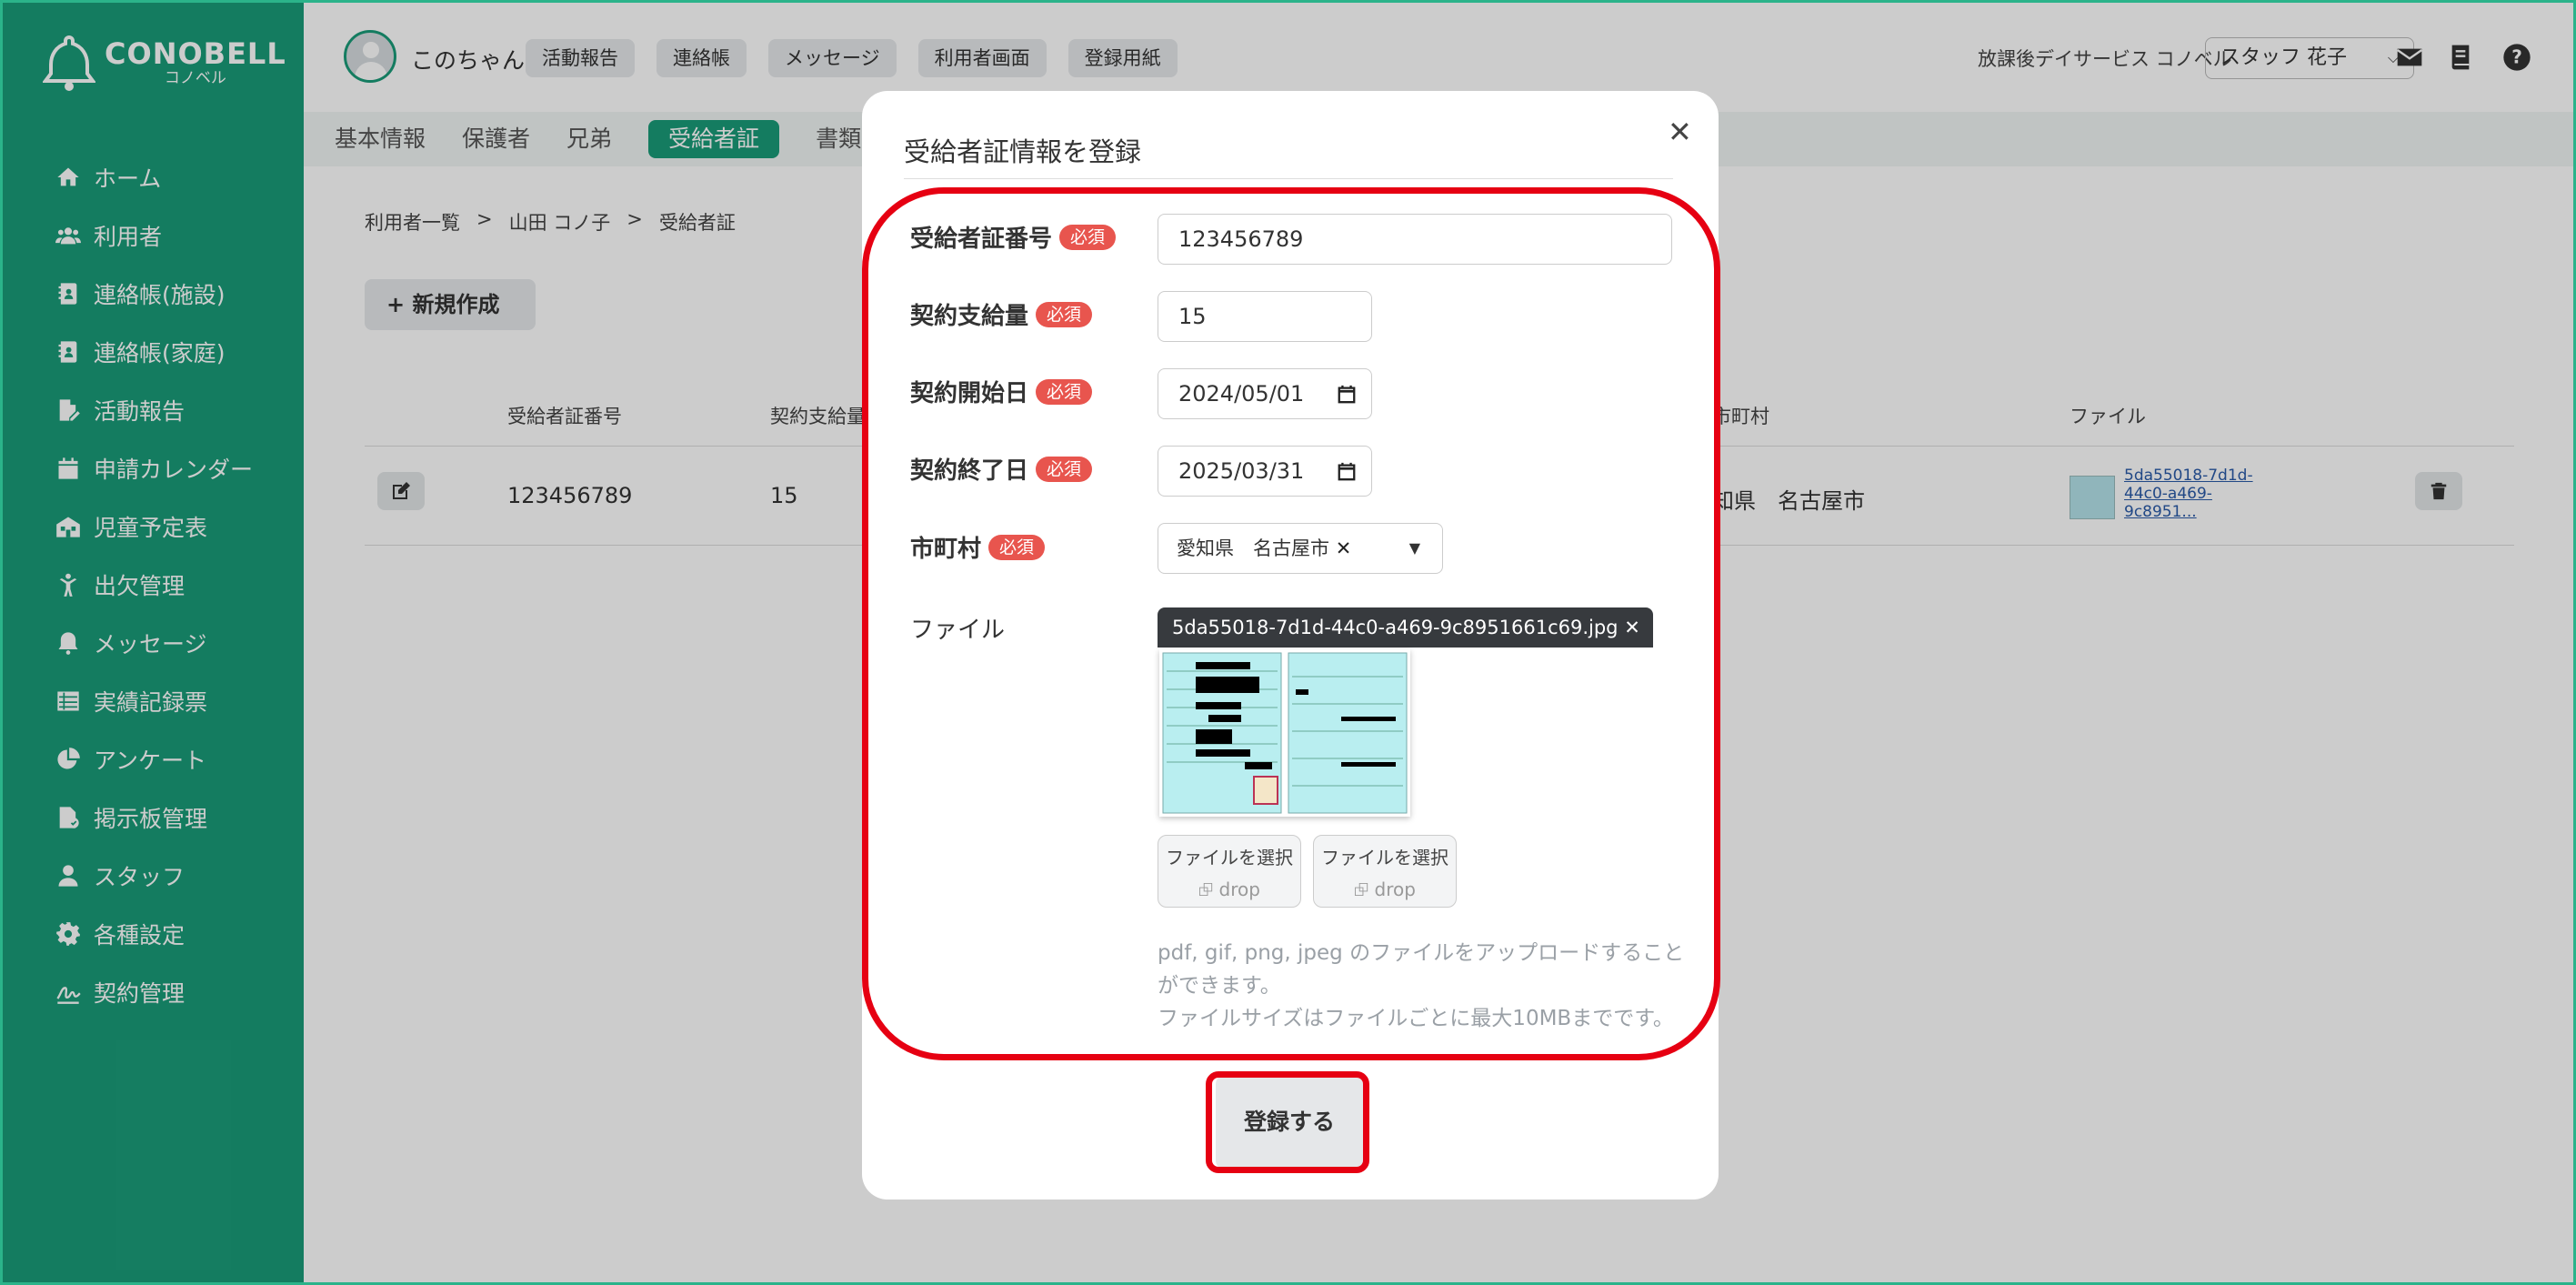 This screenshot has height=1285, width=2576. What do you see at coordinates (969, 316) in the screenshot?
I see `field-label: 契約支給量` at bounding box center [969, 316].